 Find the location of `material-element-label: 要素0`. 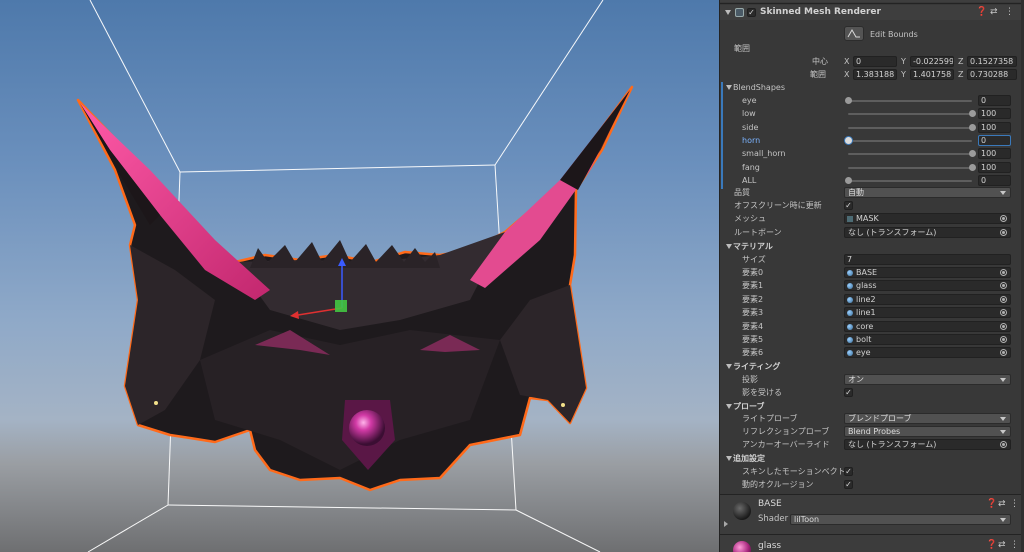

material-element-label: 要素0 is located at coordinates (753, 272).